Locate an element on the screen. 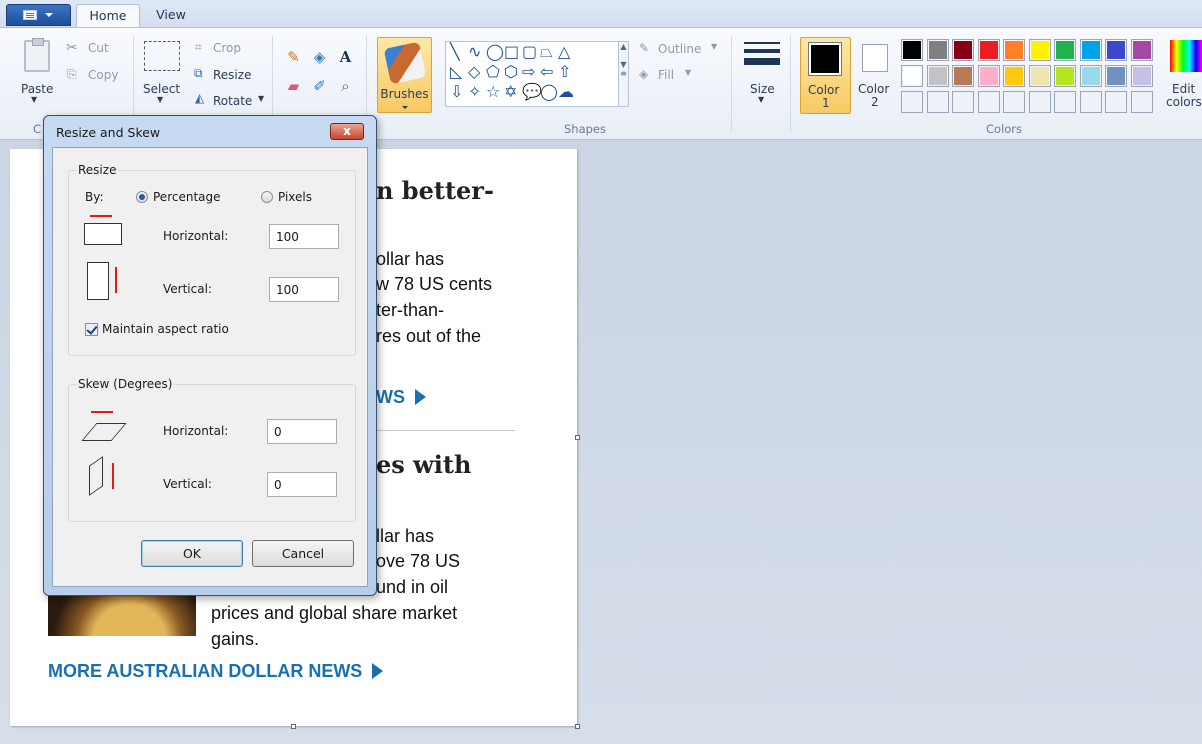 This screenshot has width=1202, height=744. oval-shape-icon: ◯ is located at coordinates (495, 52).